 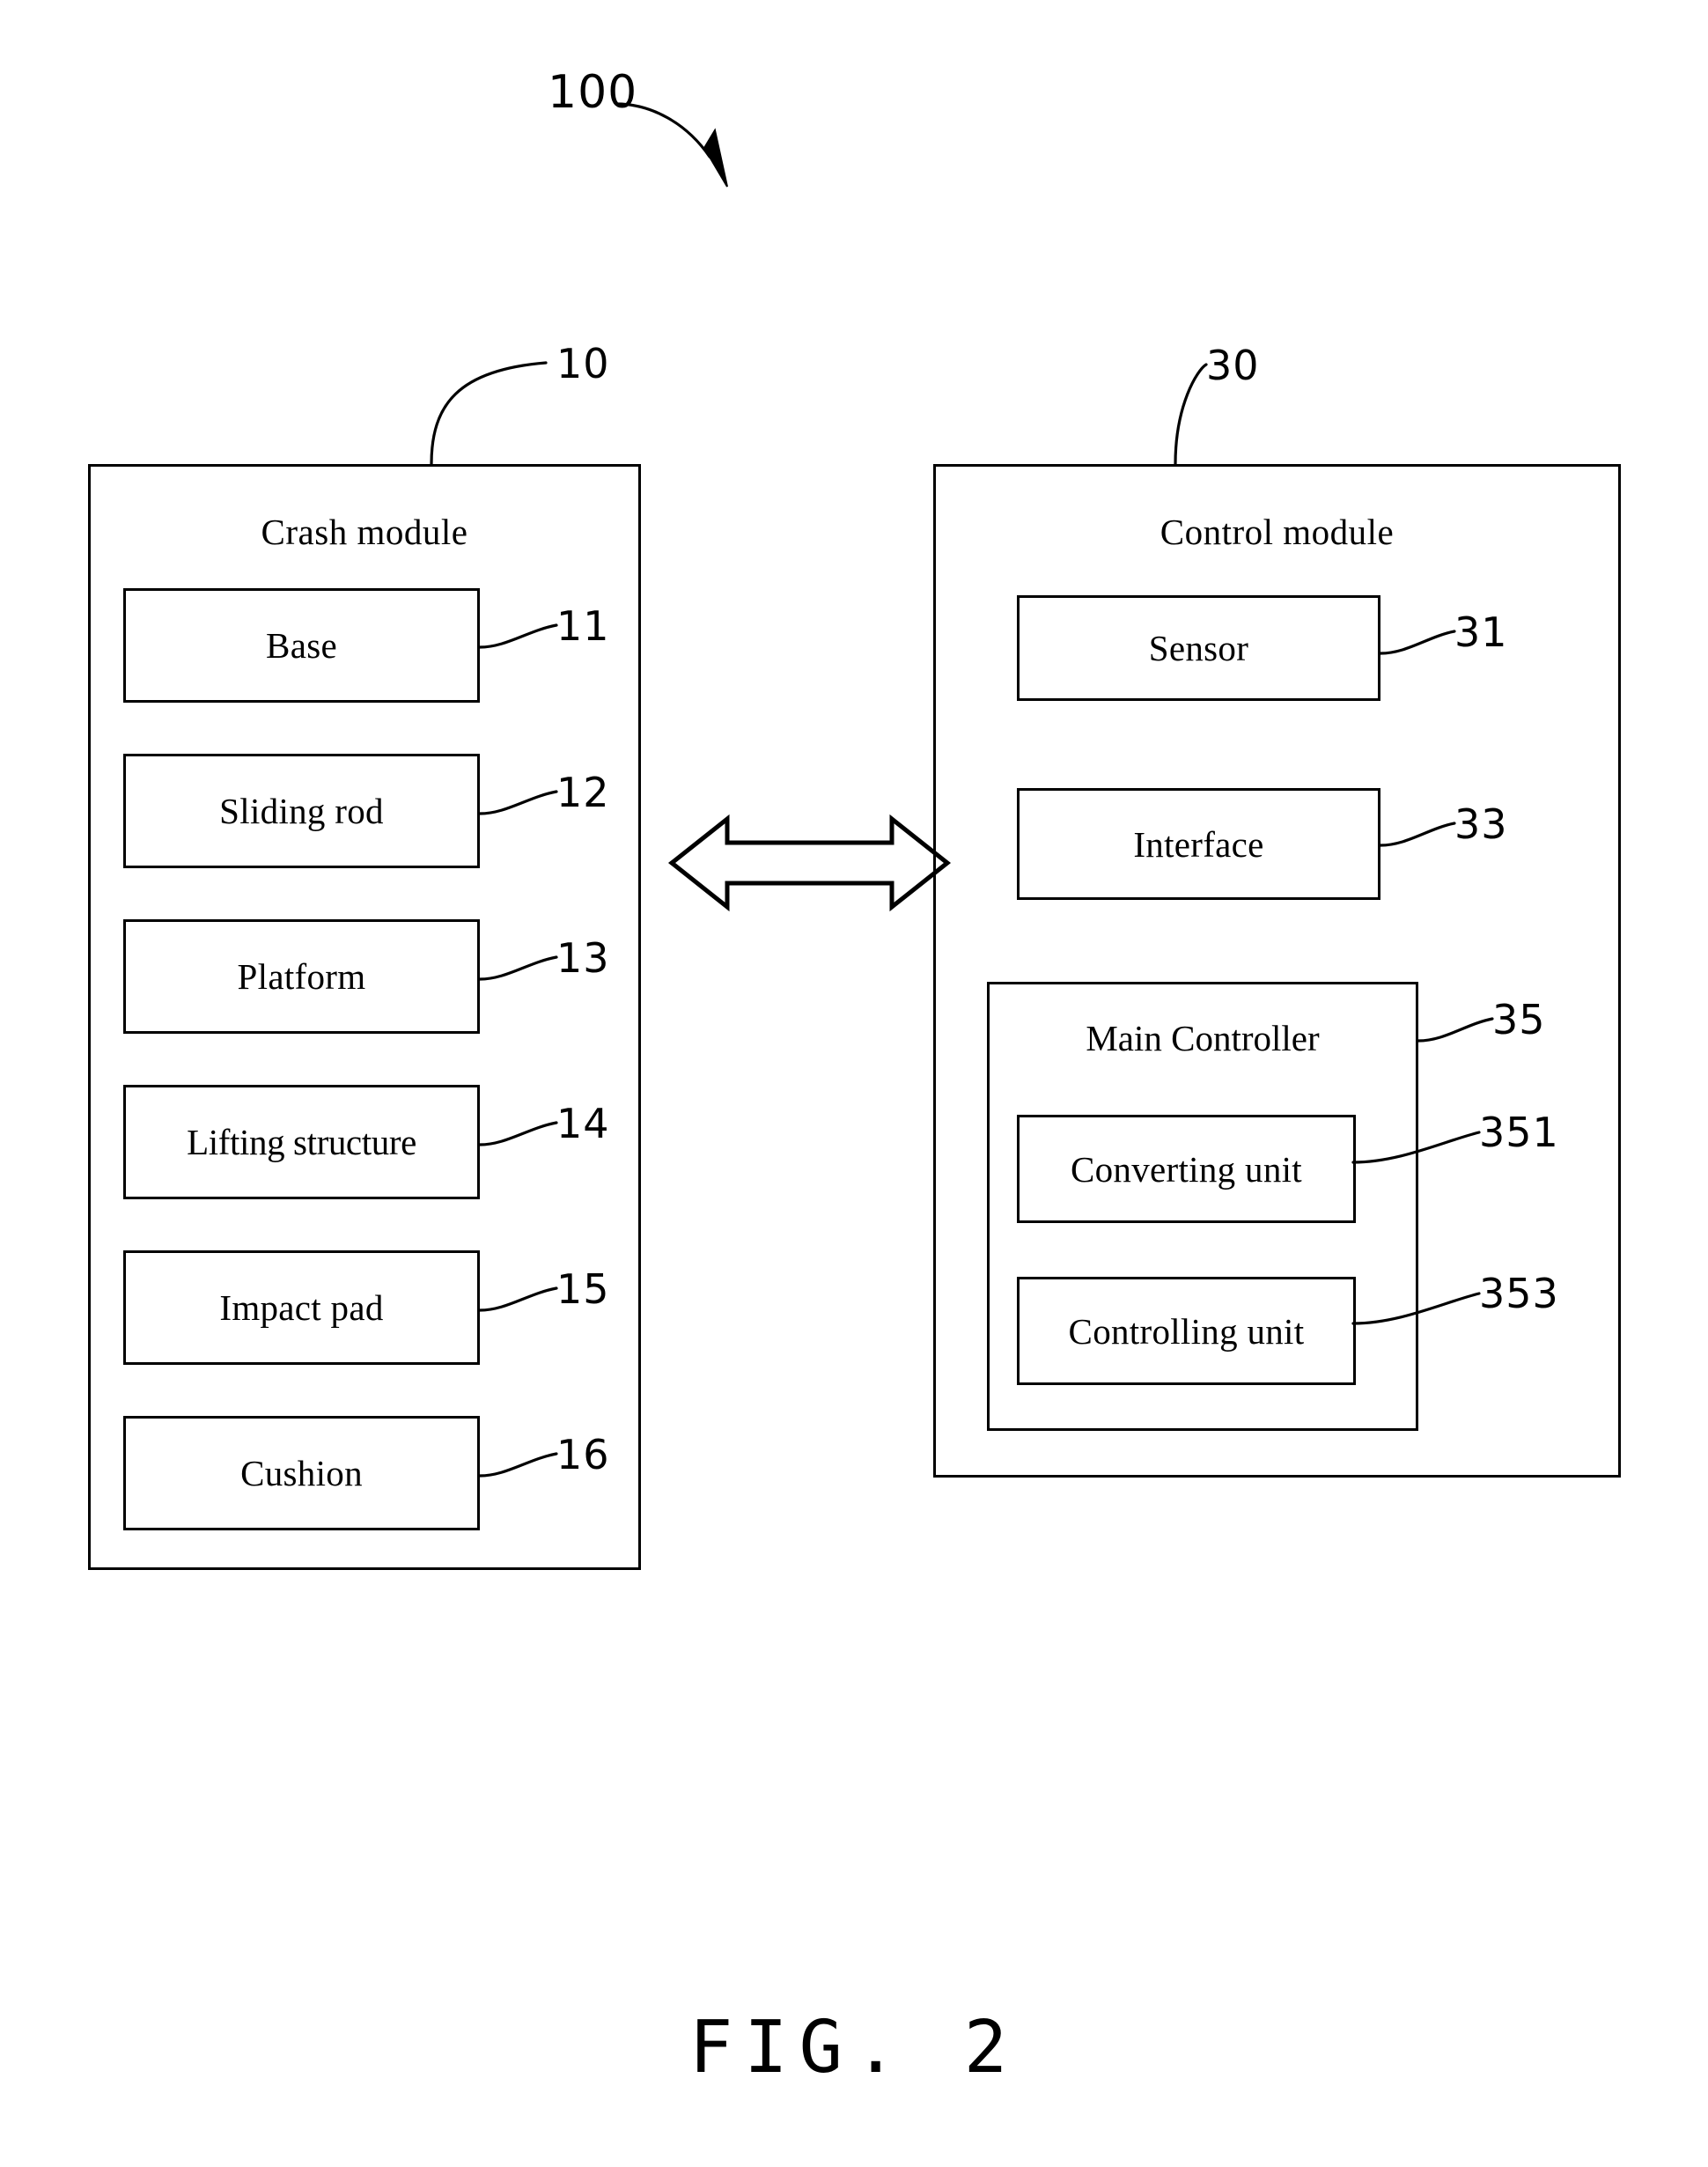 What do you see at coordinates (1481, 824) in the screenshot?
I see `ref-number-interface: 33` at bounding box center [1481, 824].